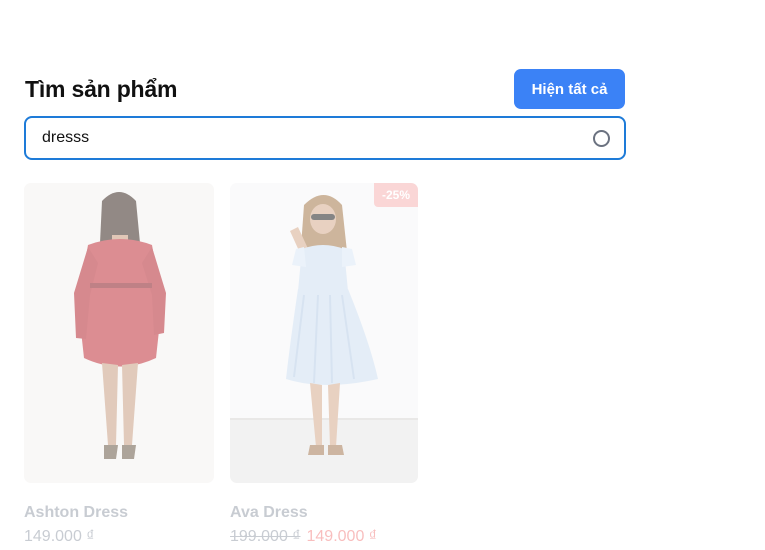 The height and width of the screenshot is (550, 765). Describe the element at coordinates (325, 89) in the screenshot. I see `search-header: Tìm sản phẩm Hiện tất cả` at that location.